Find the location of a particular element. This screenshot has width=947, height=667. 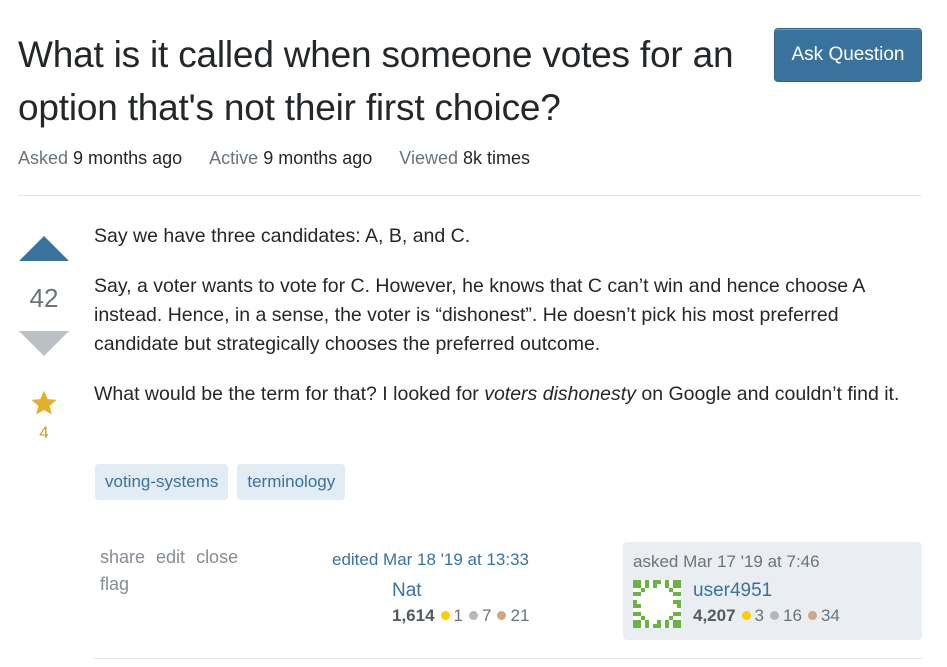

meta-asked-value: 9 months ago is located at coordinates (128, 158).